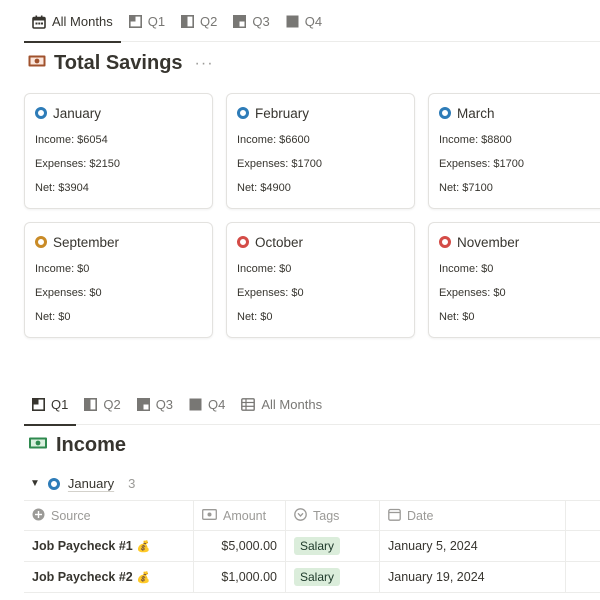 The height and width of the screenshot is (600, 600). What do you see at coordinates (35, 483) in the screenshot?
I see `caret-down-icon: ▼` at bounding box center [35, 483].